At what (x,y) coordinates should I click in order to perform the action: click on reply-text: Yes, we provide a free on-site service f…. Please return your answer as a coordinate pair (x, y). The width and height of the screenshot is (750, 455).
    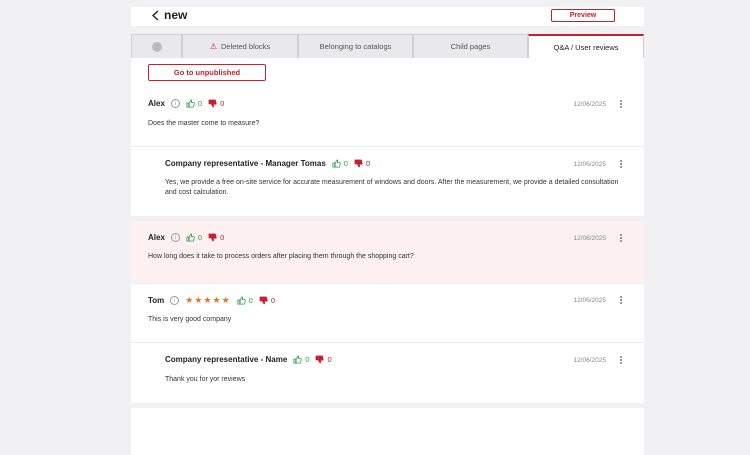
    Looking at the image, I should click on (392, 187).